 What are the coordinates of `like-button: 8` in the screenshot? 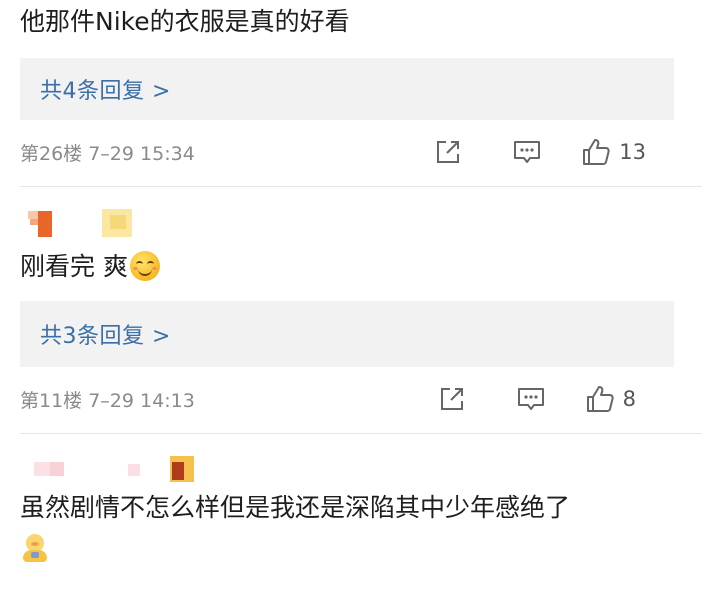 It's located at (610, 399).